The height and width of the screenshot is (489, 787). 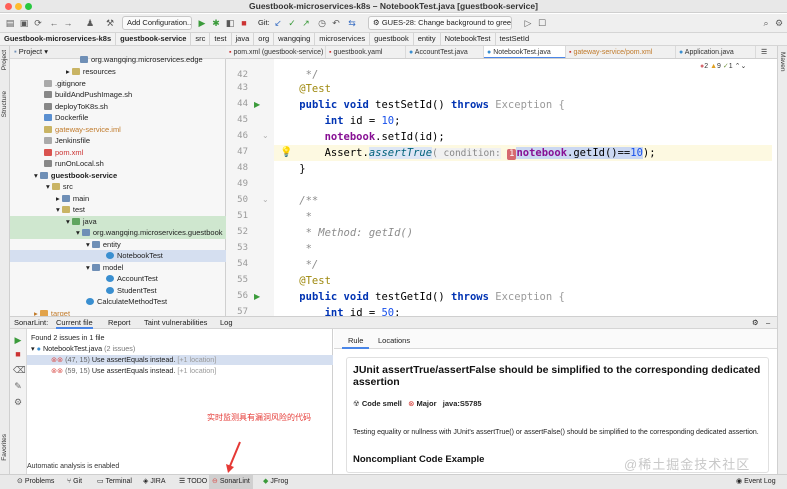 I want to click on user-icon: ♟, so click(x=90, y=23).